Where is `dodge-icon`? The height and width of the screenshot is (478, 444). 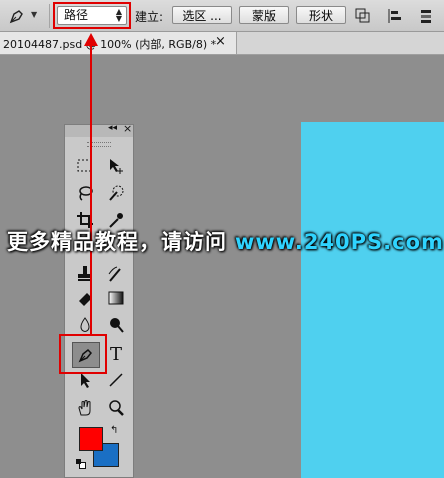 dodge-icon is located at coordinates (117, 325).